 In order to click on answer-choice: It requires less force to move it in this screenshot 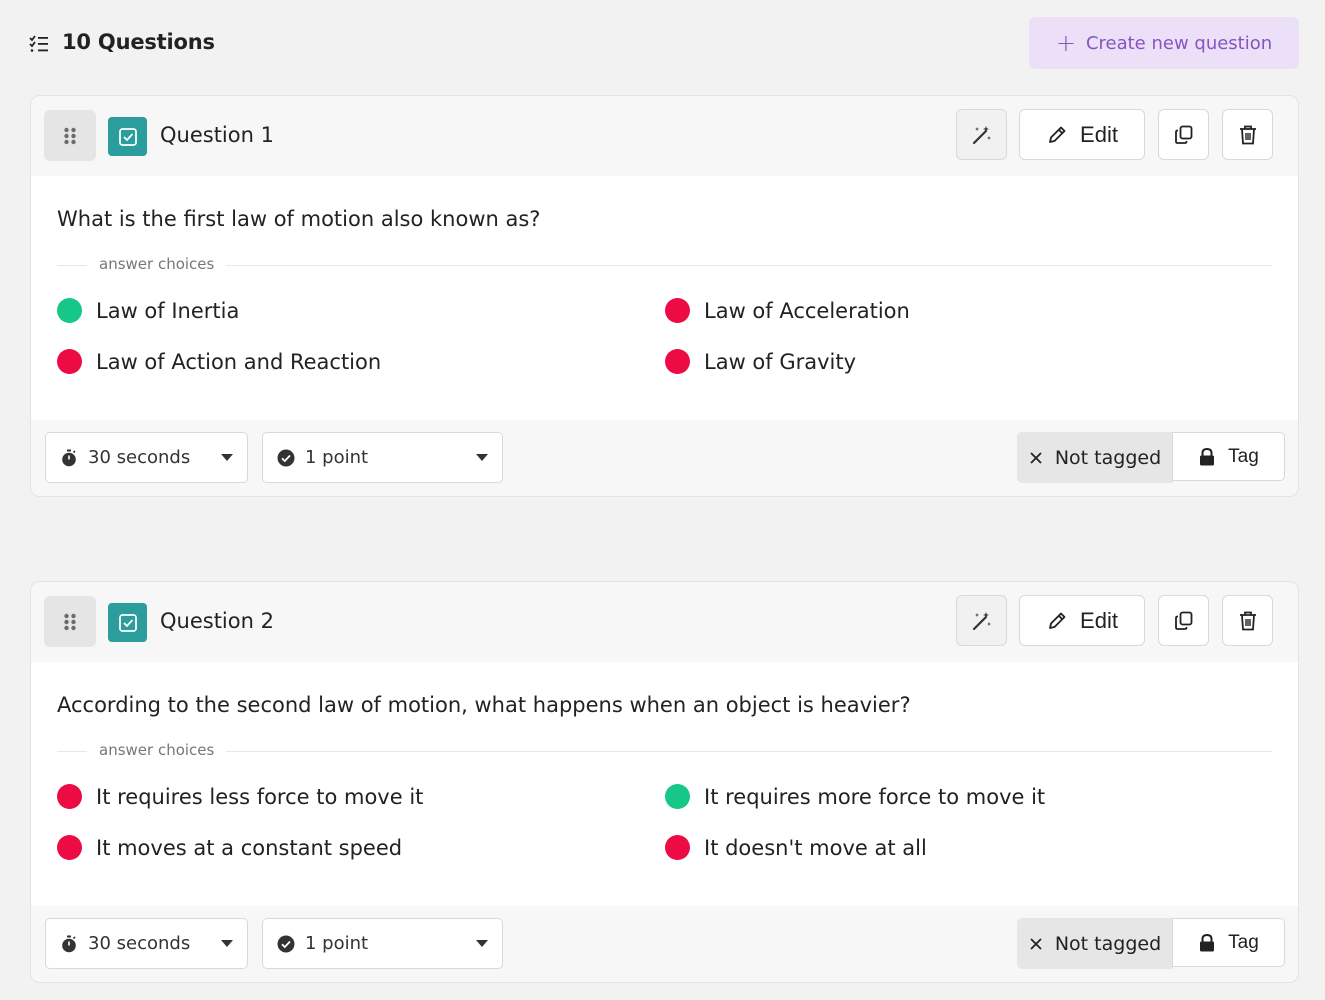, I will do `click(240, 796)`.